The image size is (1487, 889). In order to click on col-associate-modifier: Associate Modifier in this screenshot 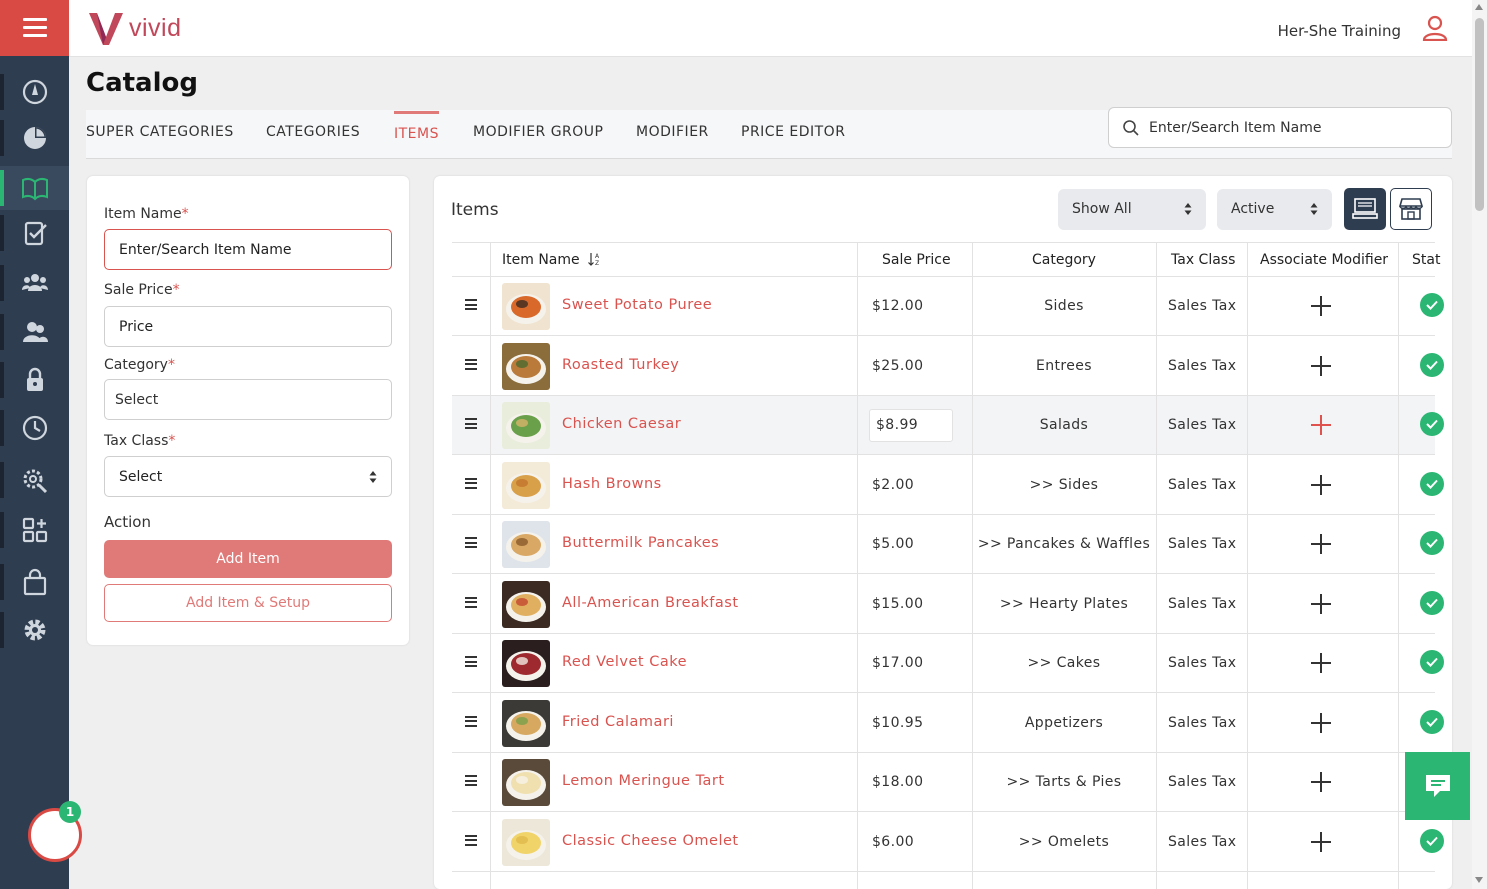, I will do `click(1324, 260)`.